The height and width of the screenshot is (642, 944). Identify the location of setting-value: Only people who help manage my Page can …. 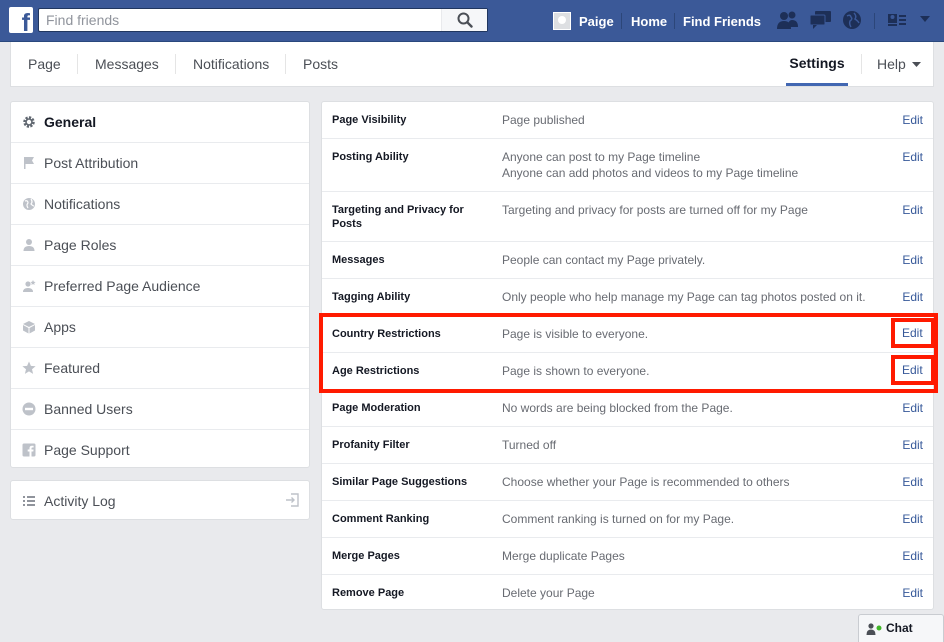
(684, 297).